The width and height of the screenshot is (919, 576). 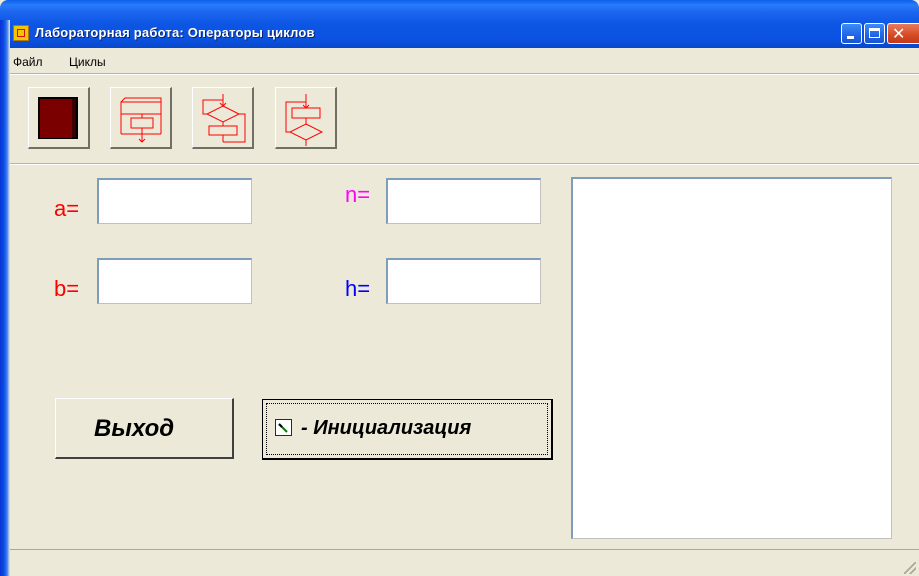 I want to click on exit-button: Выход, so click(x=144, y=428).